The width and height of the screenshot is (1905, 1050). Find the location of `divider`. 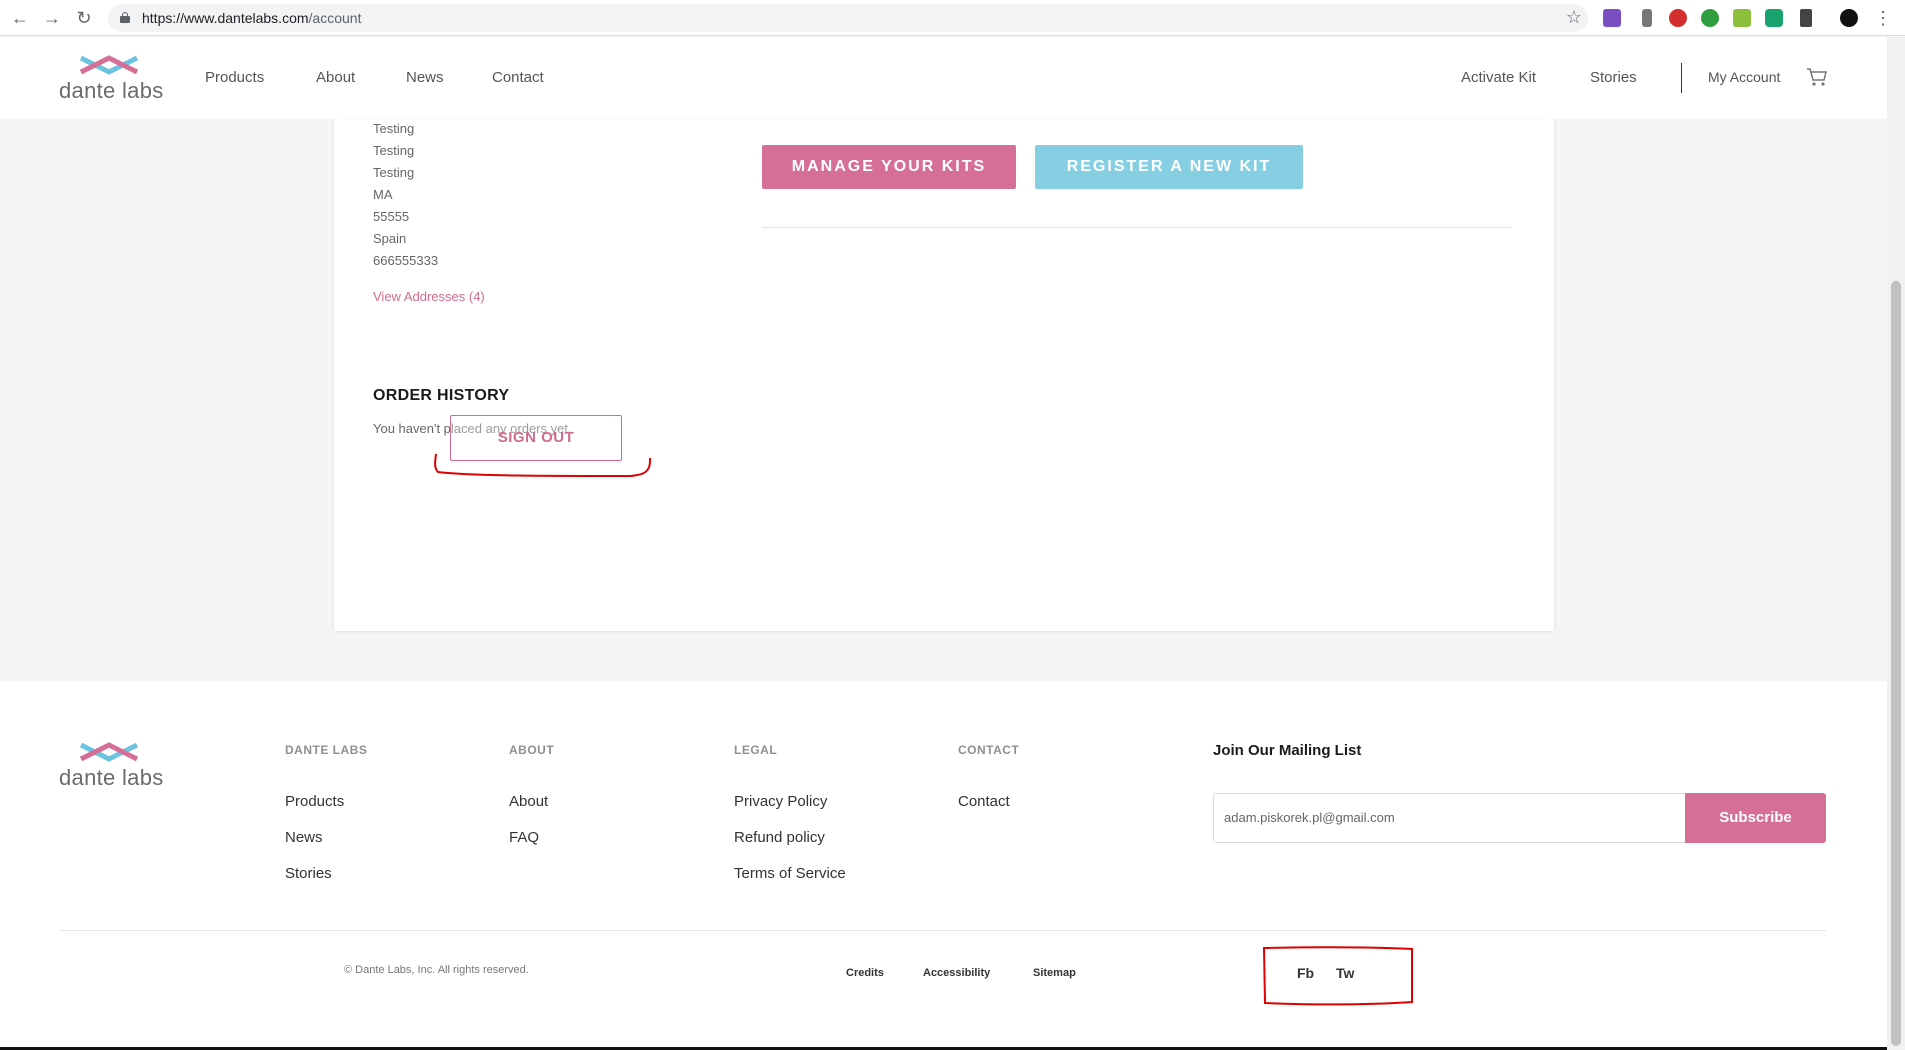

divider is located at coordinates (1137, 227).